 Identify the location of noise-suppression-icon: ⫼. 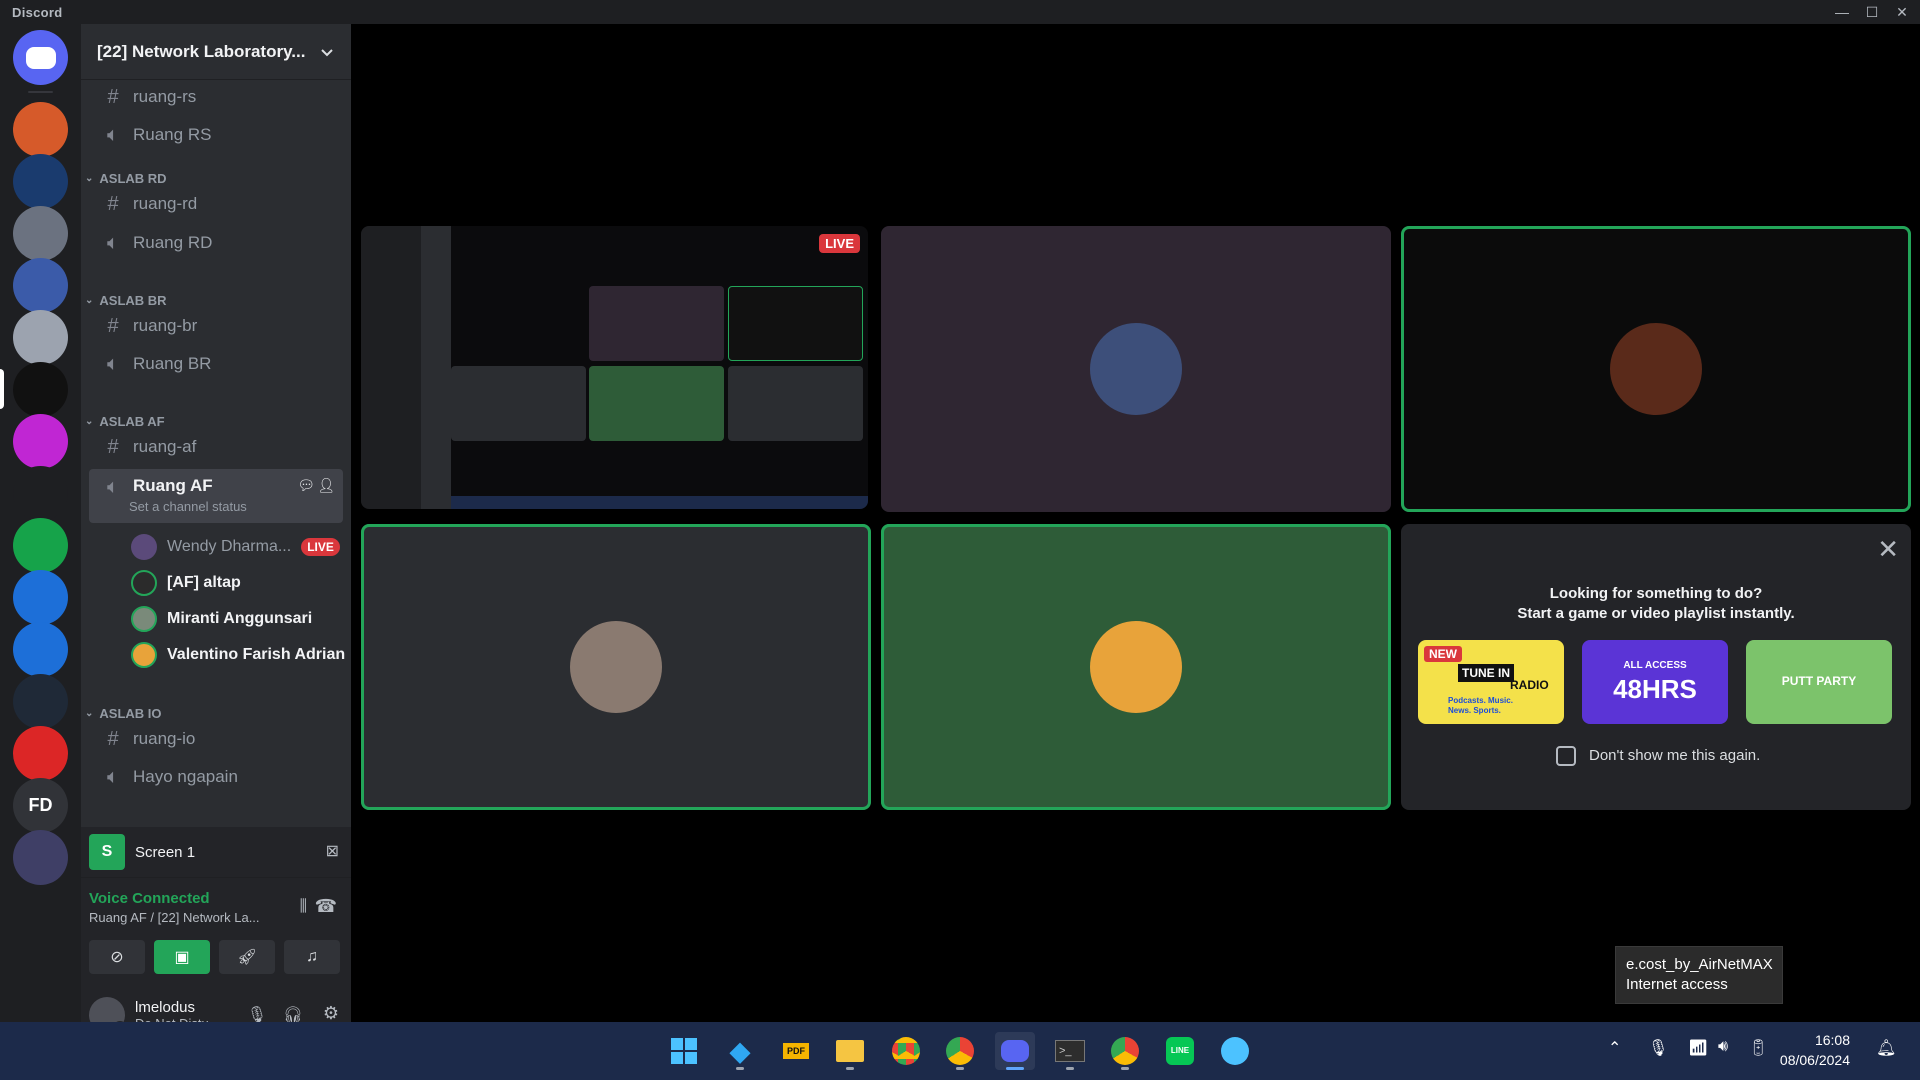
(303, 907).